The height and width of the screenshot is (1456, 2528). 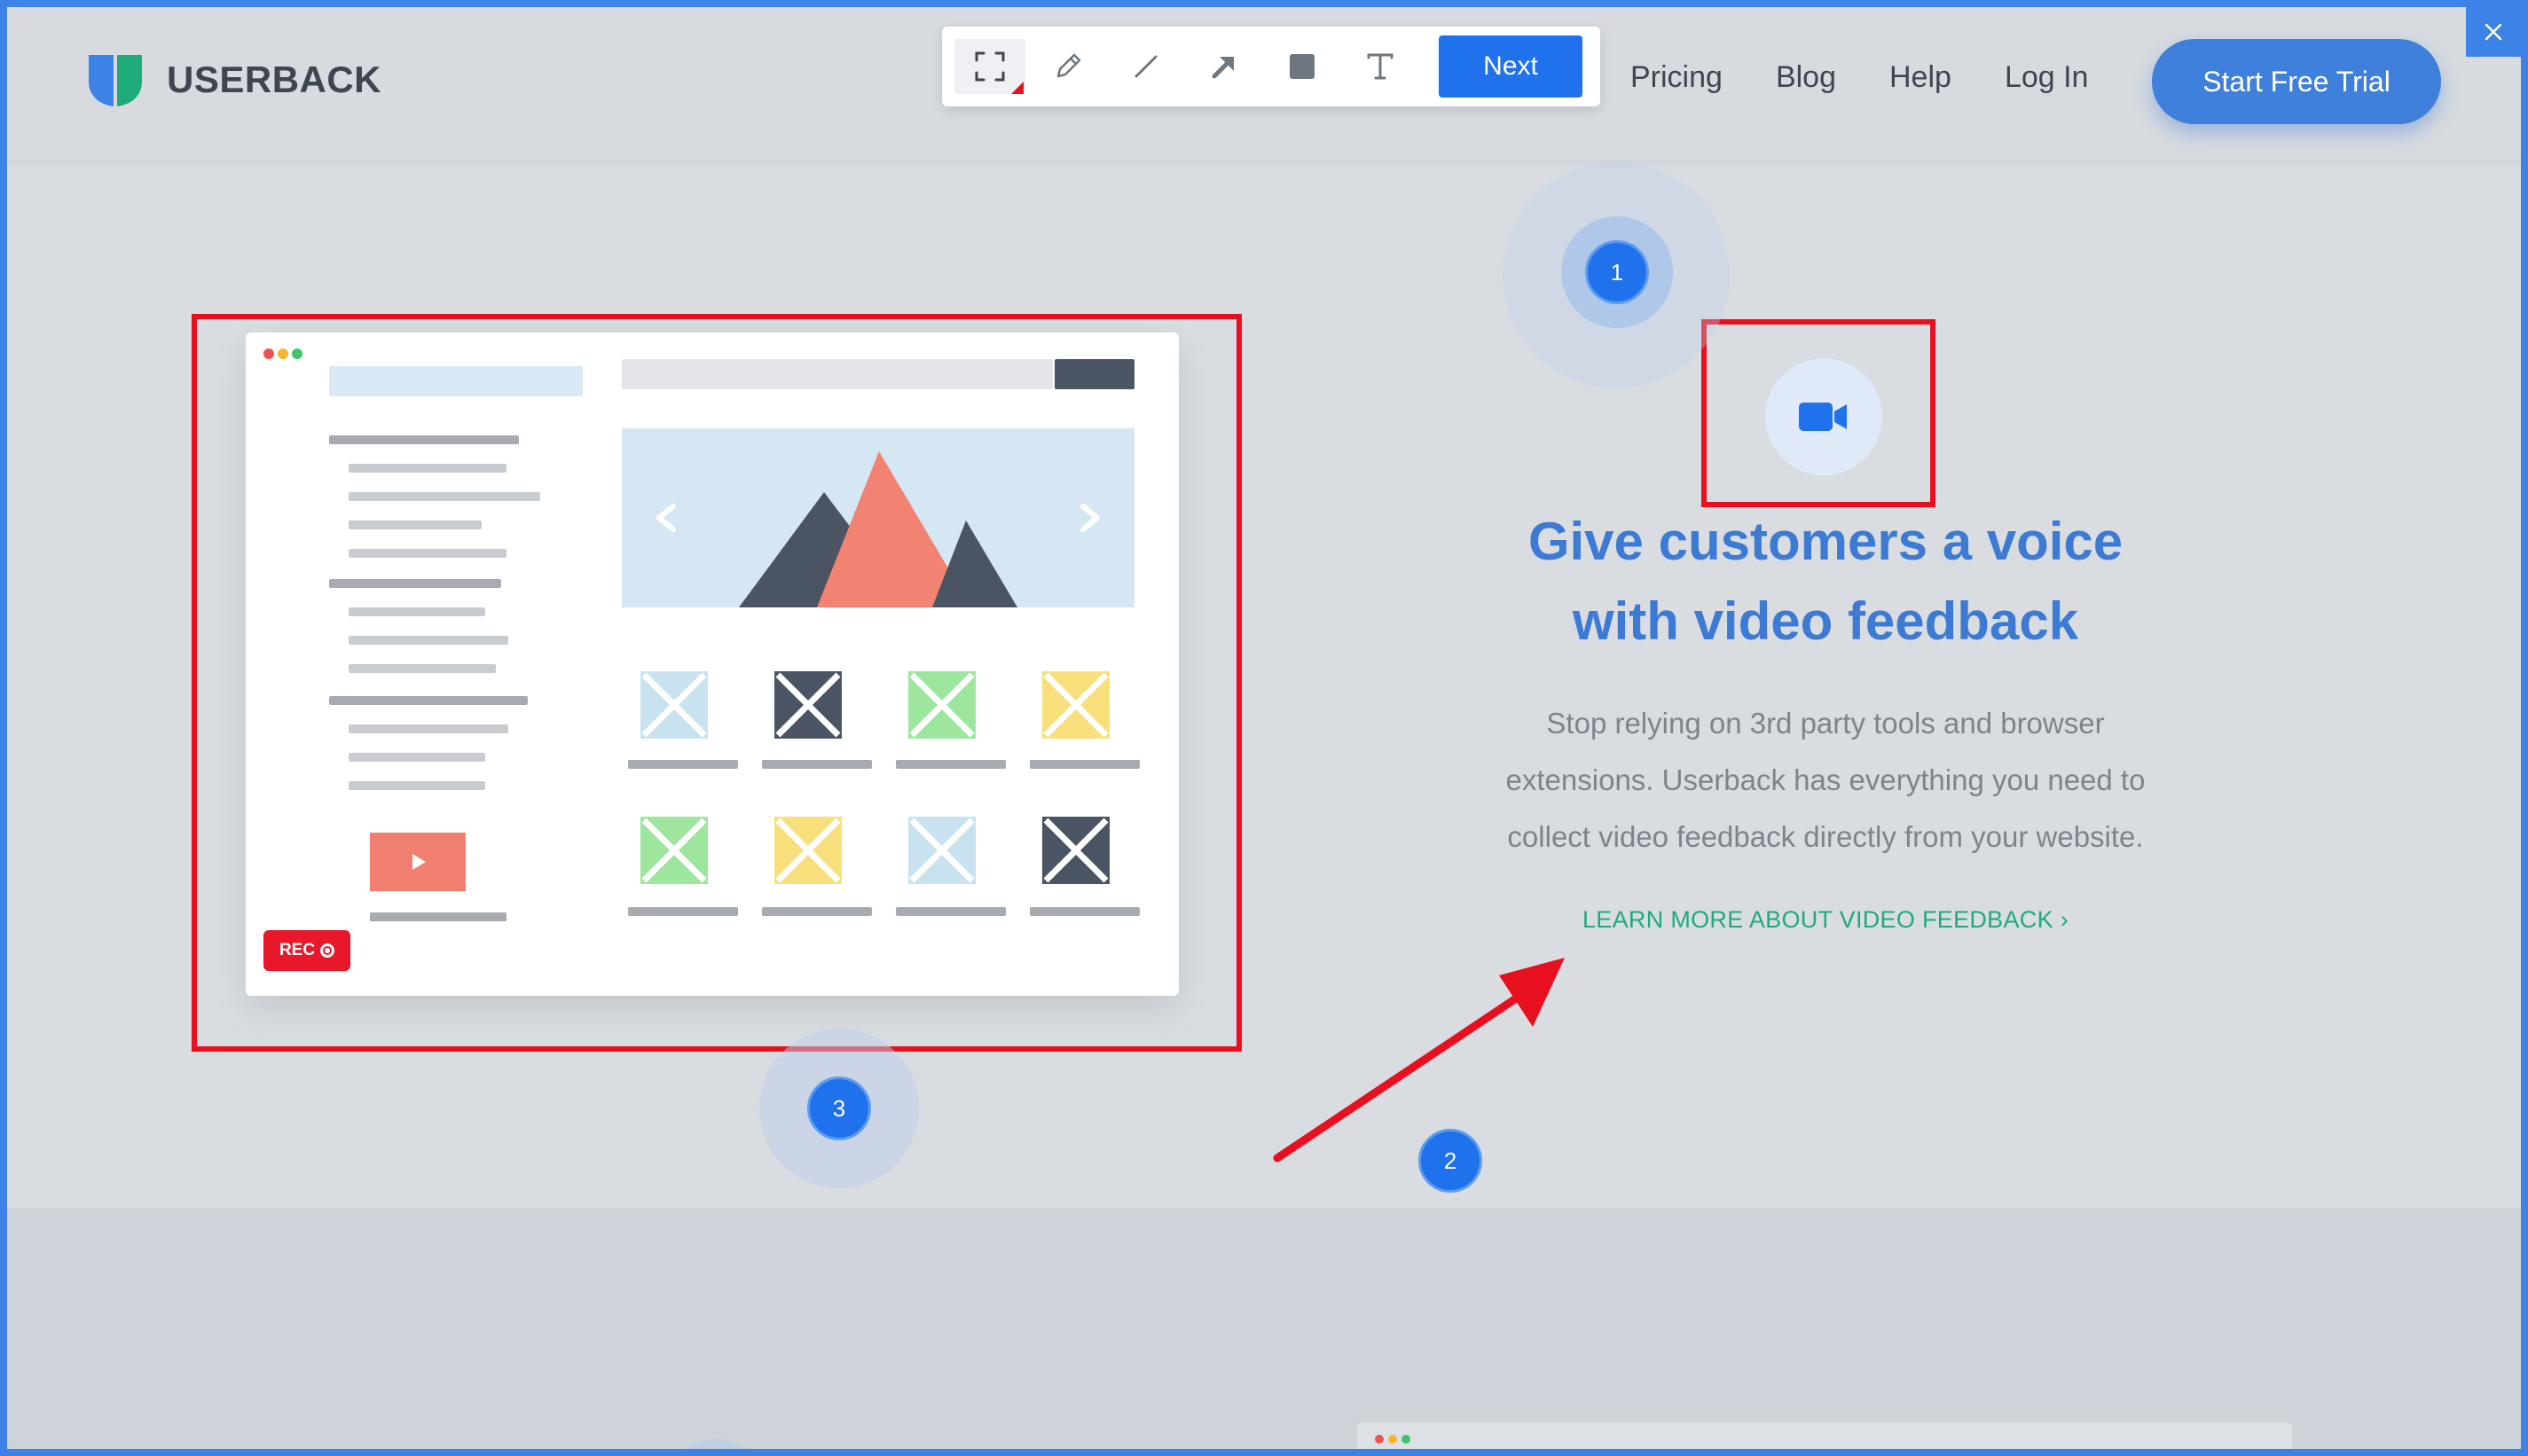 I want to click on start-free-trial-button: Start Free Trial, so click(x=2296, y=81).